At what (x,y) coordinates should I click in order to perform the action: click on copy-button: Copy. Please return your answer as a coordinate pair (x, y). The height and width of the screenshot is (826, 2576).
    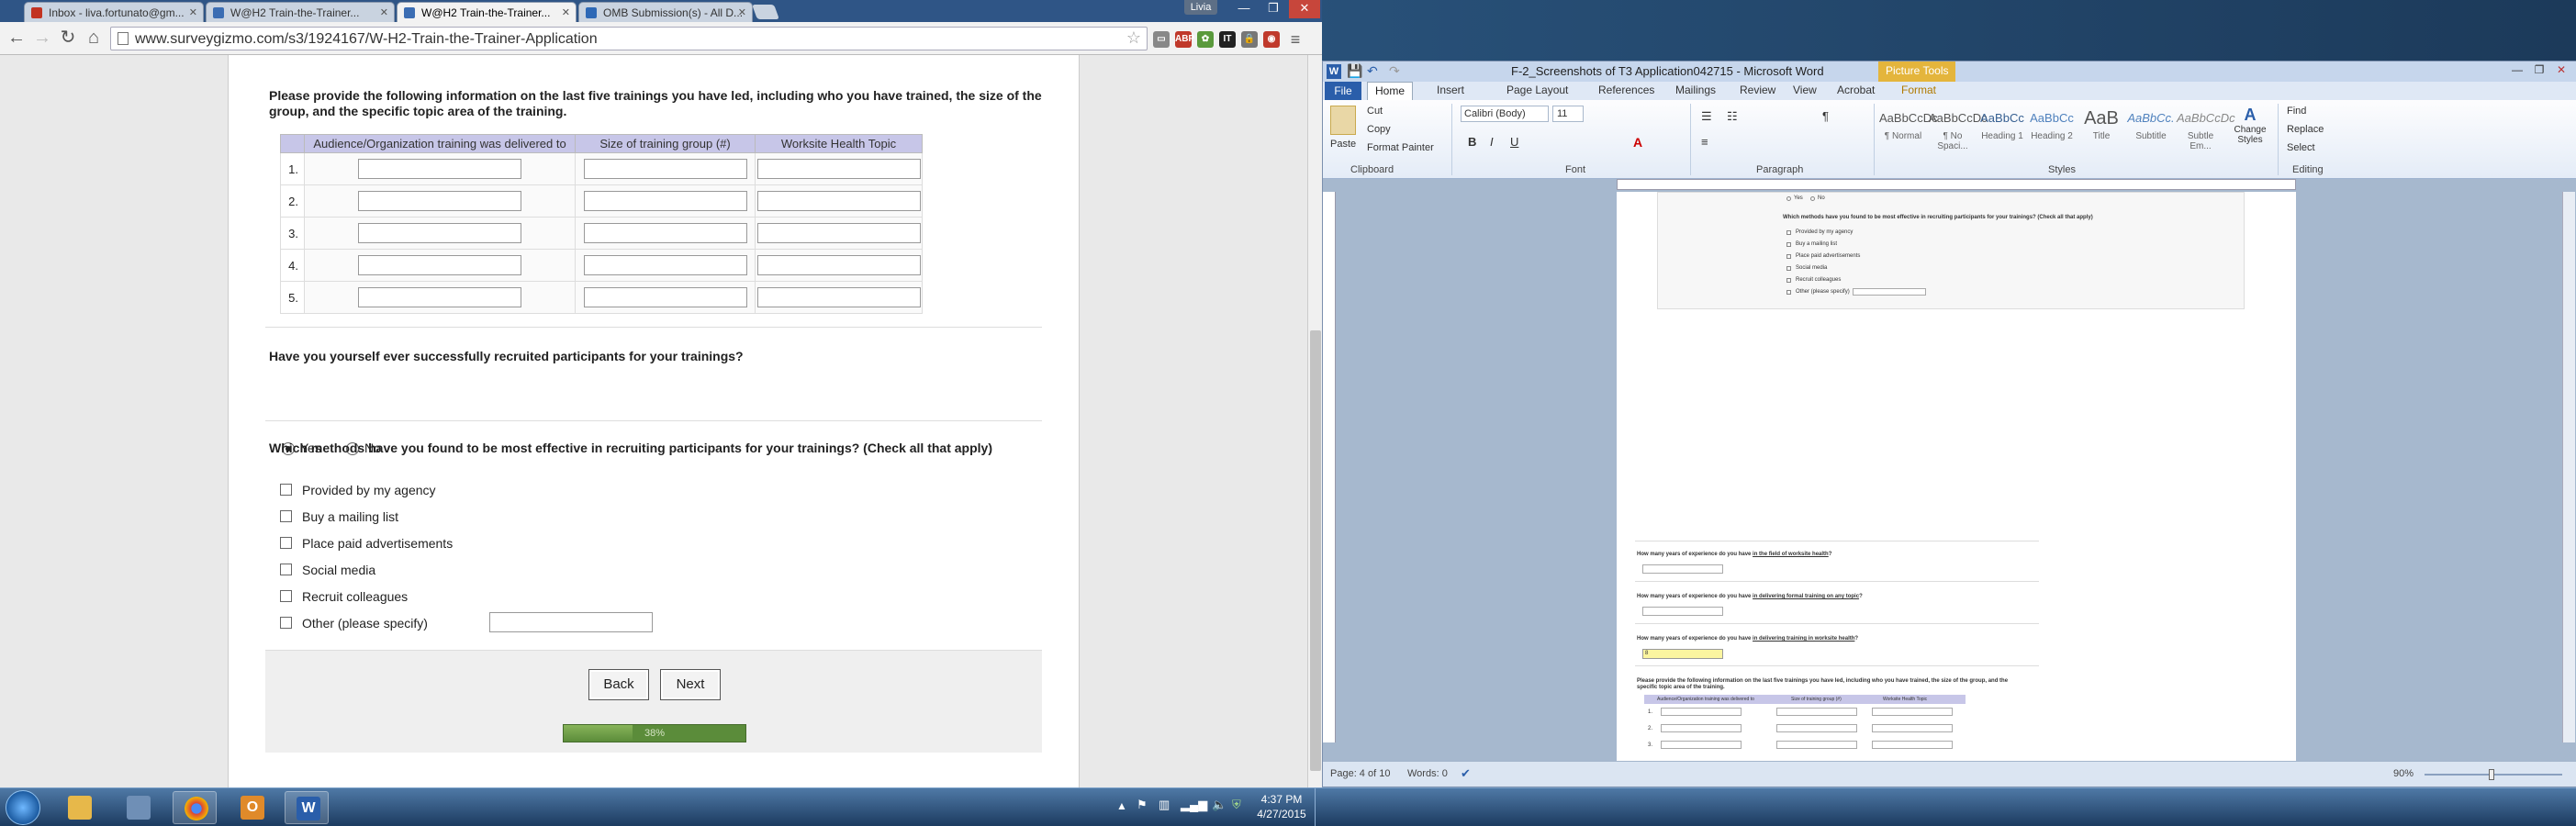
    Looking at the image, I should click on (1379, 130).